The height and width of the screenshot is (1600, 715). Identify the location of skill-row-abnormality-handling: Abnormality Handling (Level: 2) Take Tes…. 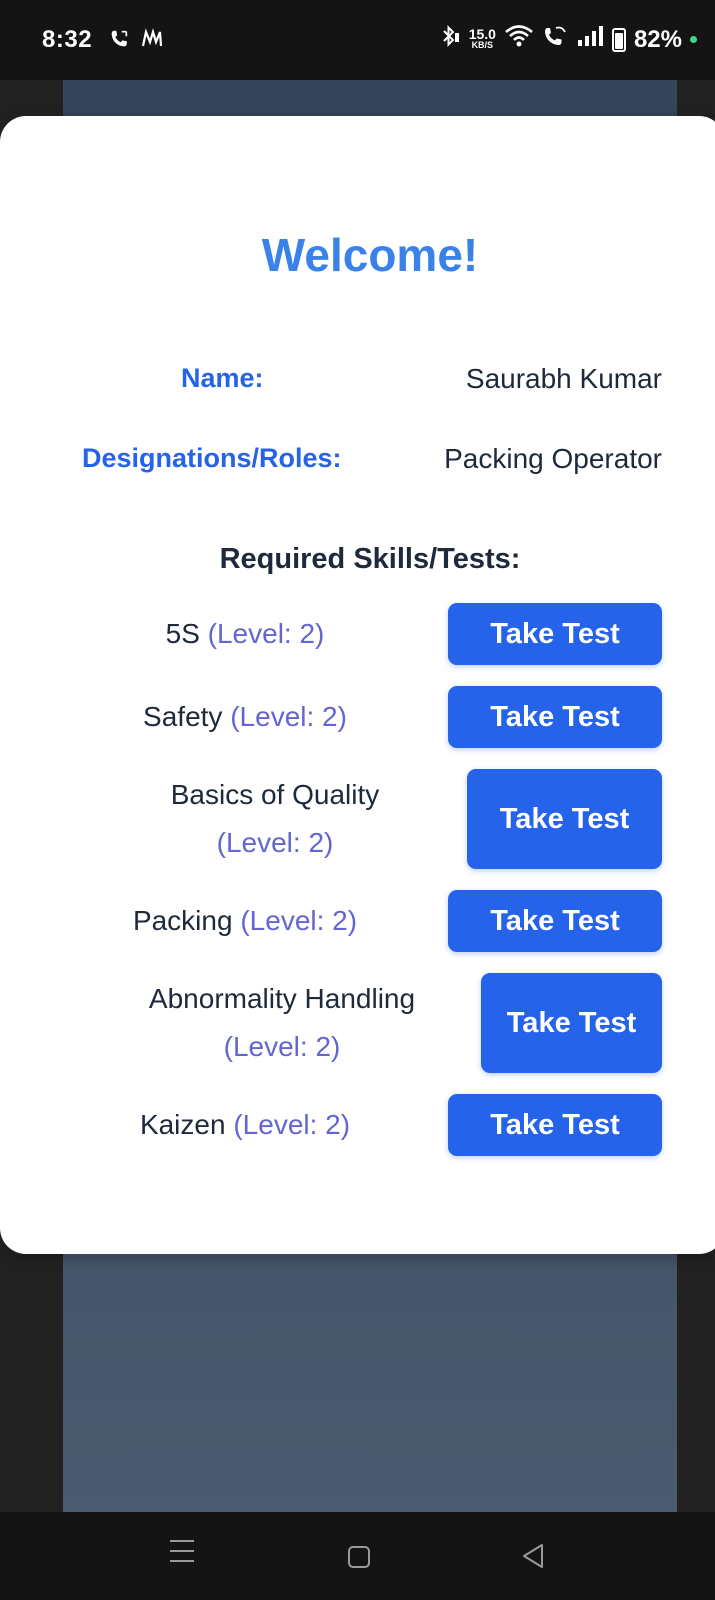
(357, 1023).